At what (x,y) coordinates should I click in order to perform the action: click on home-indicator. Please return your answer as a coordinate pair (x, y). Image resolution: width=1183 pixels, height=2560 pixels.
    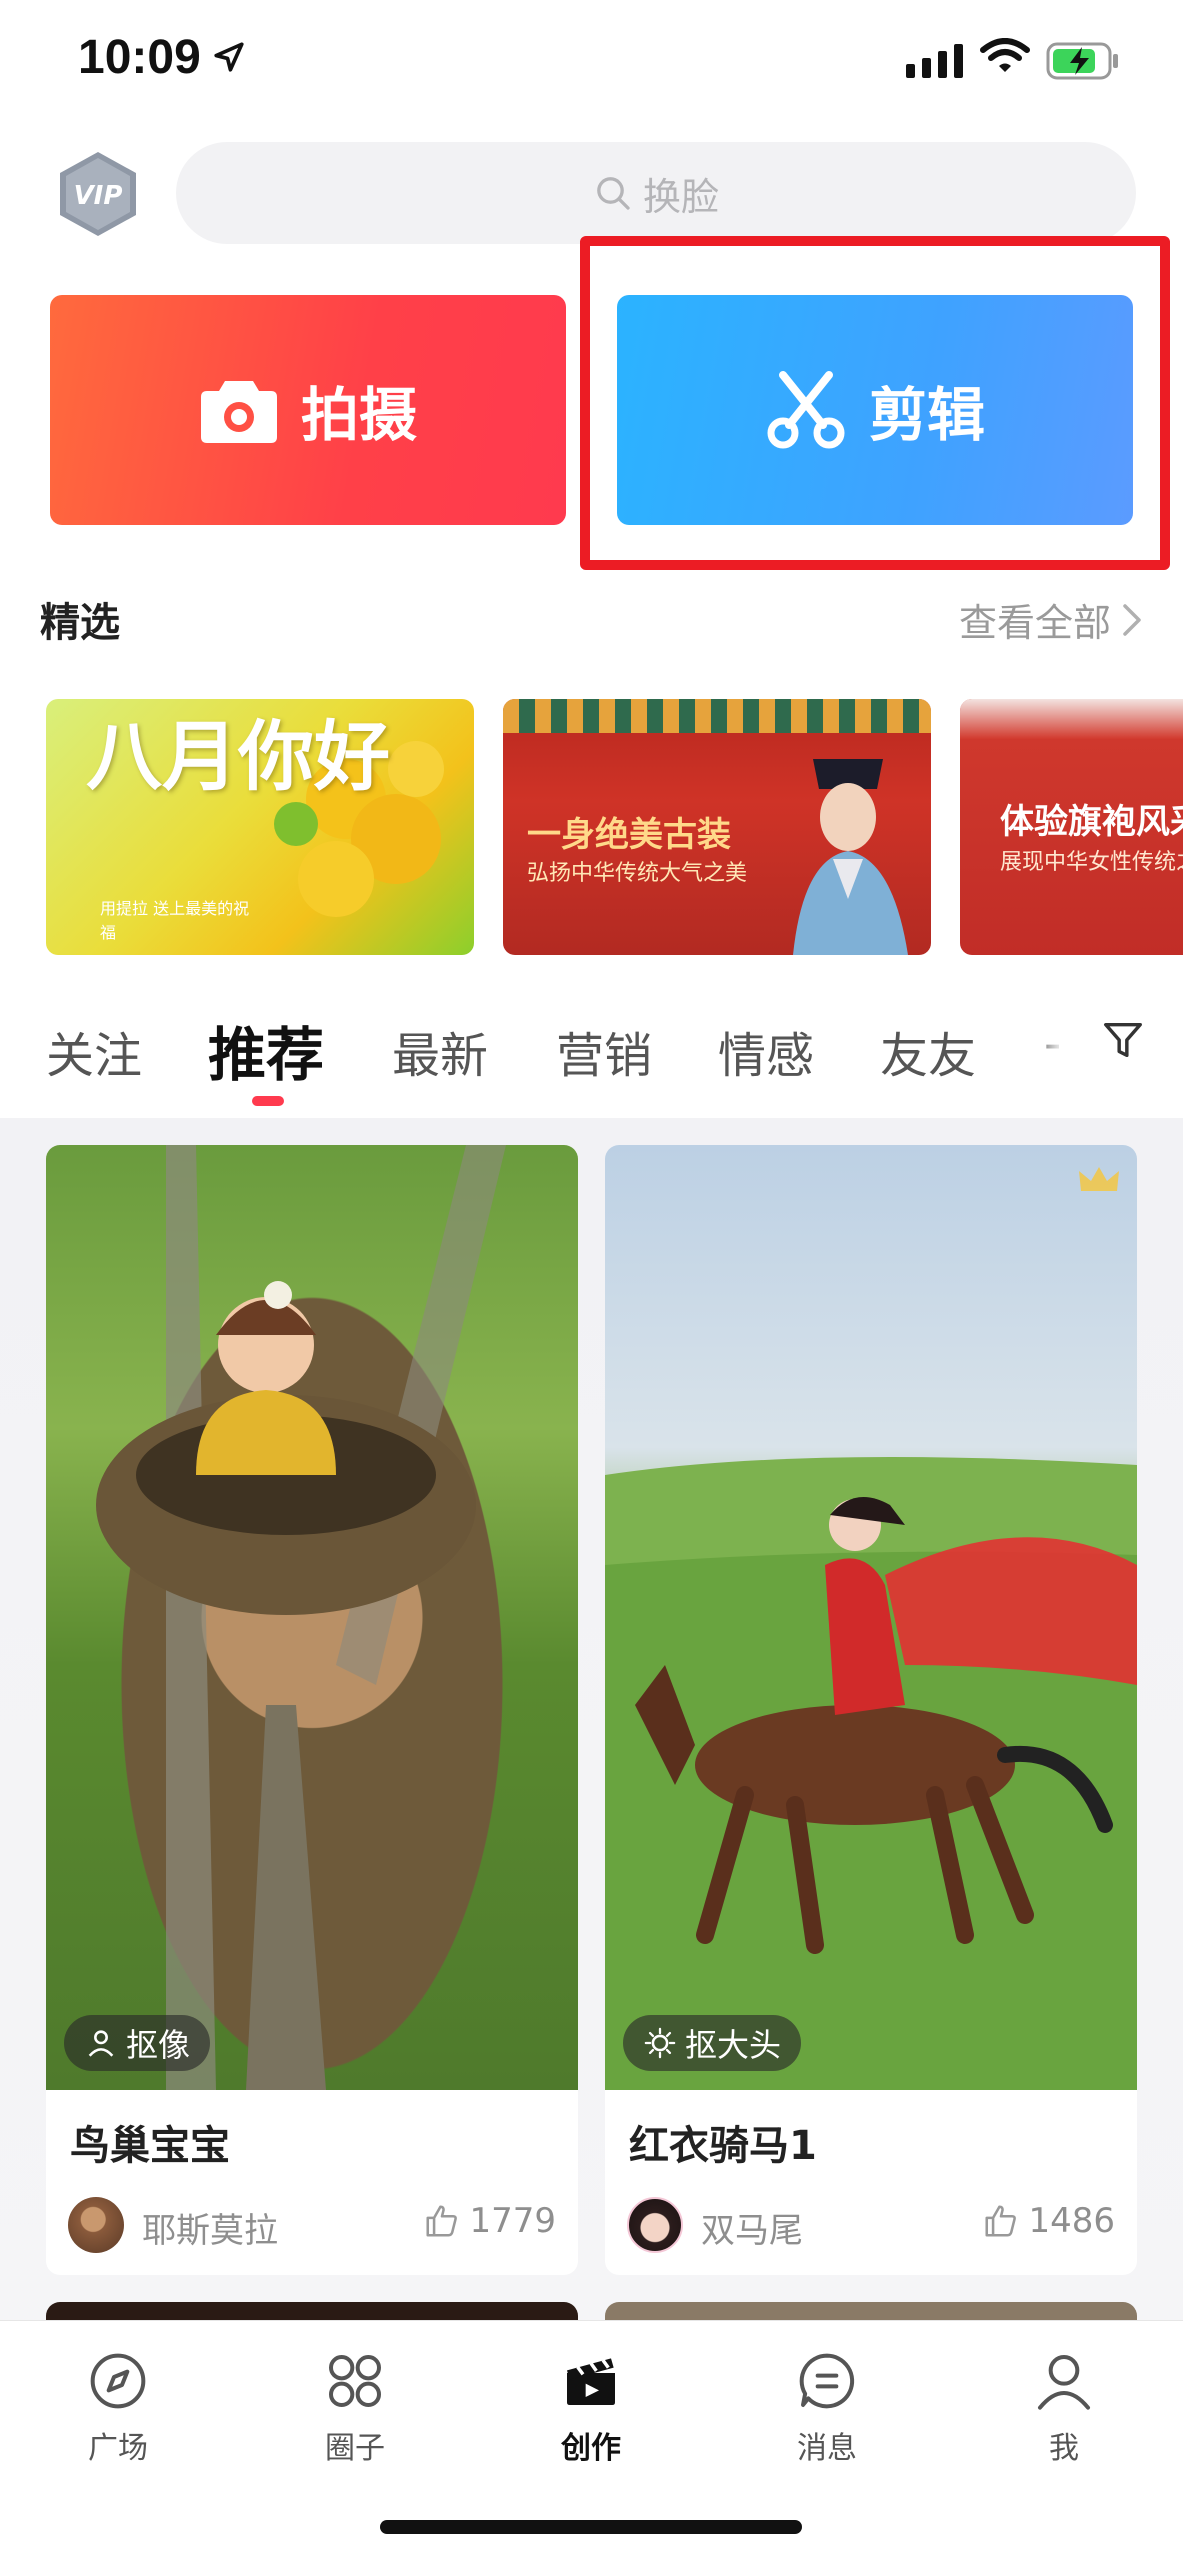
    Looking at the image, I should click on (591, 2527).